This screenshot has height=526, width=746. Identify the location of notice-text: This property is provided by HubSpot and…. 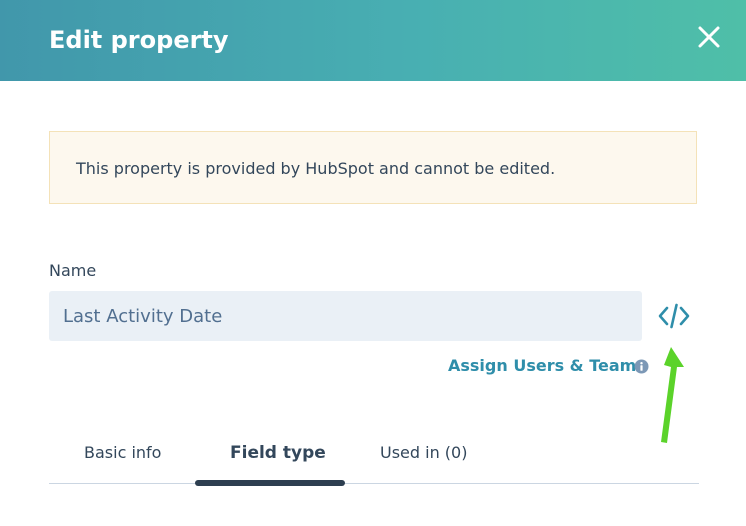
(316, 168).